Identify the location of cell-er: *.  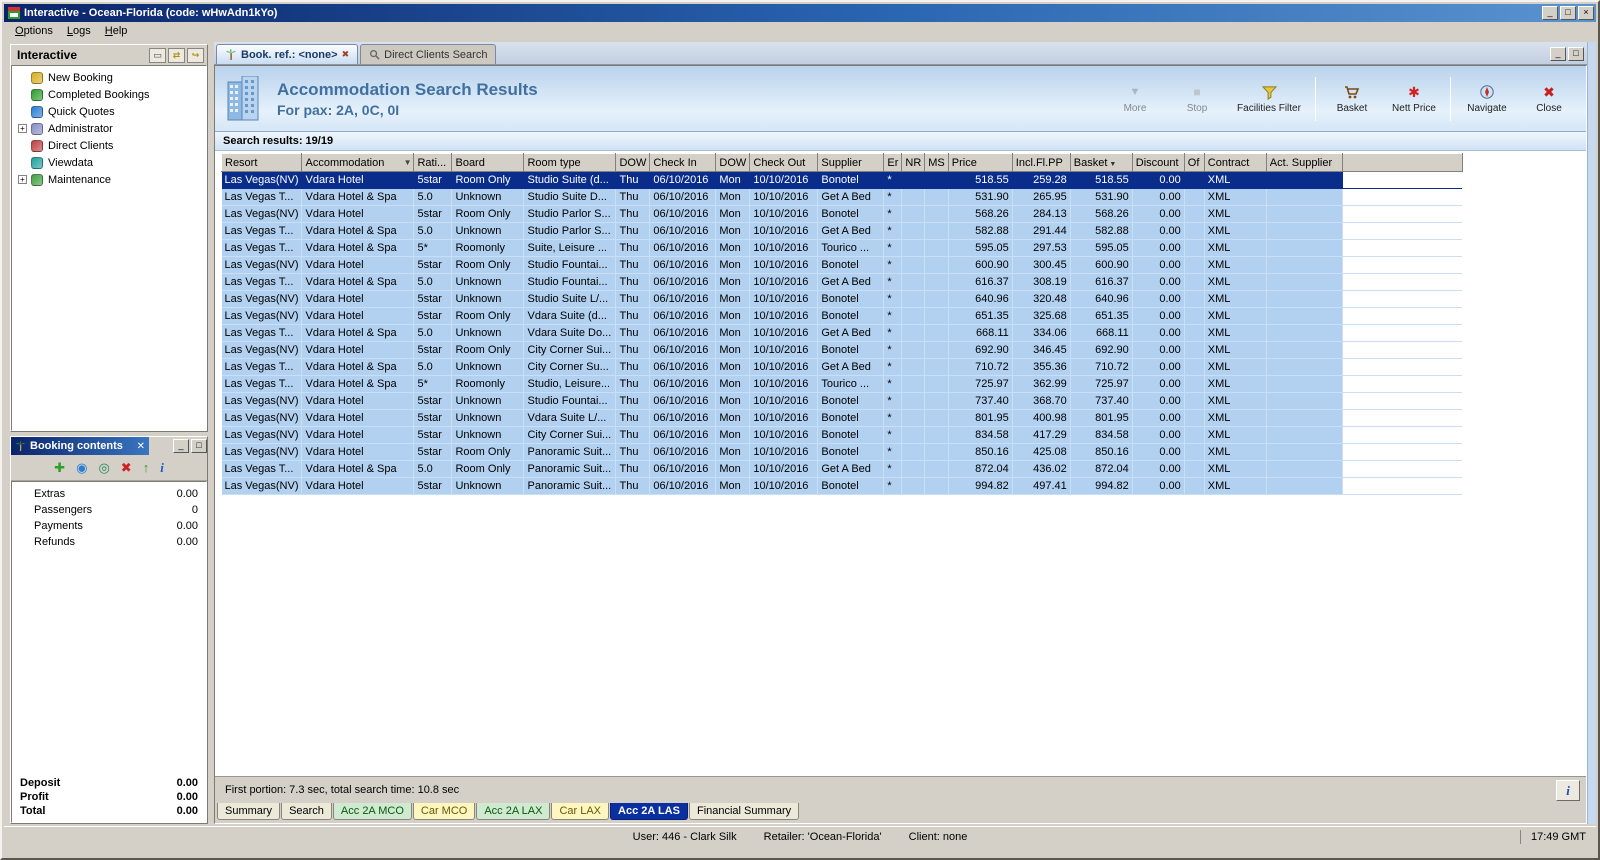
(893, 486).